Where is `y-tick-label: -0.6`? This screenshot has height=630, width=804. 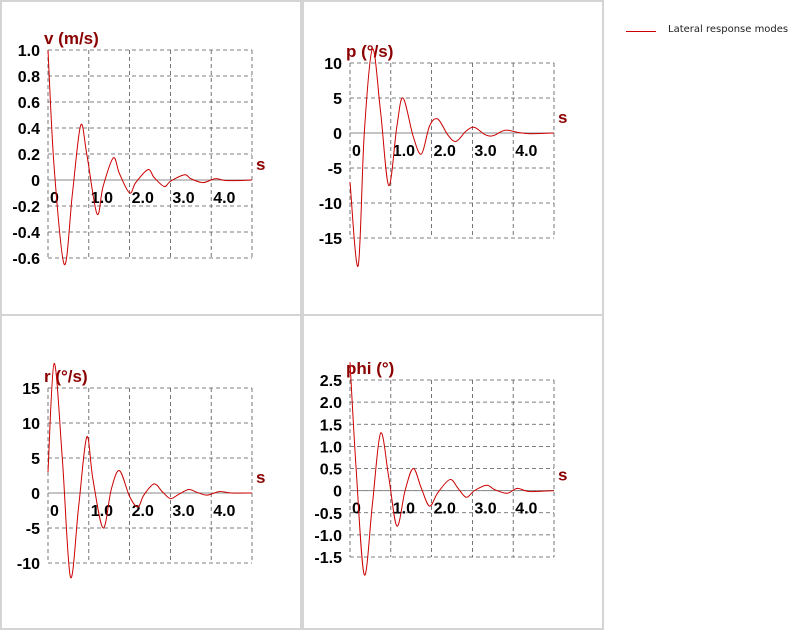
y-tick-label: -0.6 is located at coordinates (26, 259).